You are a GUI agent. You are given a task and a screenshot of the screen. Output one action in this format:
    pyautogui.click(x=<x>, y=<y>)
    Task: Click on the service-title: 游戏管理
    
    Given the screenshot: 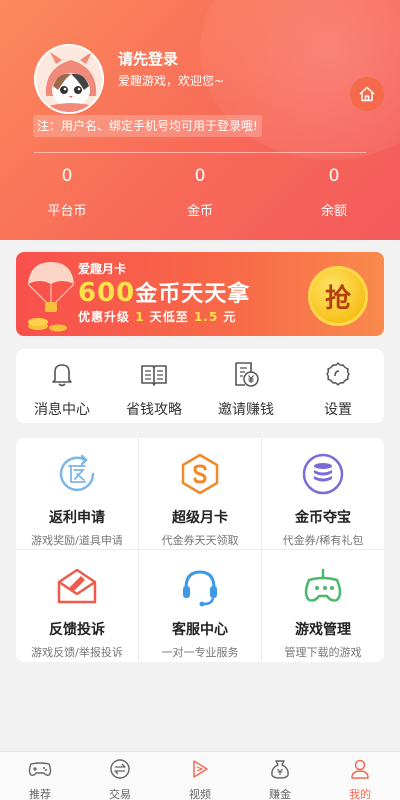 What is the action you would take?
    pyautogui.click(x=323, y=630)
    